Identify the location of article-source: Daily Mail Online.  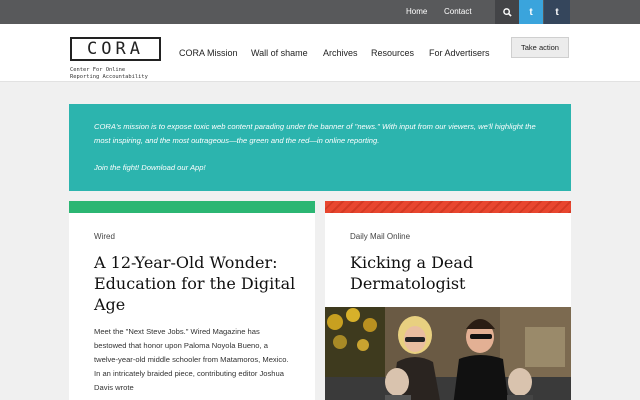
(380, 236).